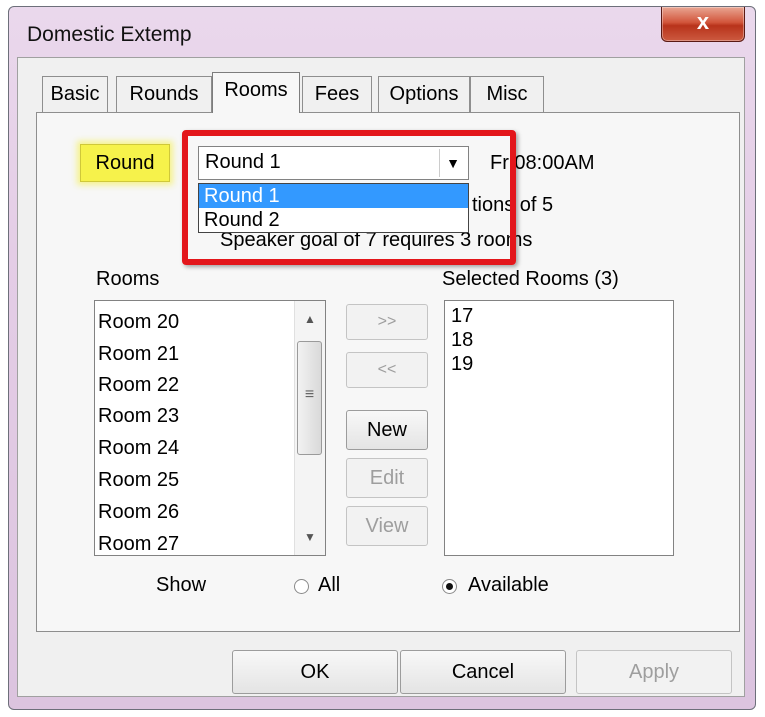 This screenshot has height=717, width=765. Describe the element at coordinates (483, 672) in the screenshot. I see `cancel-button: Cancel` at that location.